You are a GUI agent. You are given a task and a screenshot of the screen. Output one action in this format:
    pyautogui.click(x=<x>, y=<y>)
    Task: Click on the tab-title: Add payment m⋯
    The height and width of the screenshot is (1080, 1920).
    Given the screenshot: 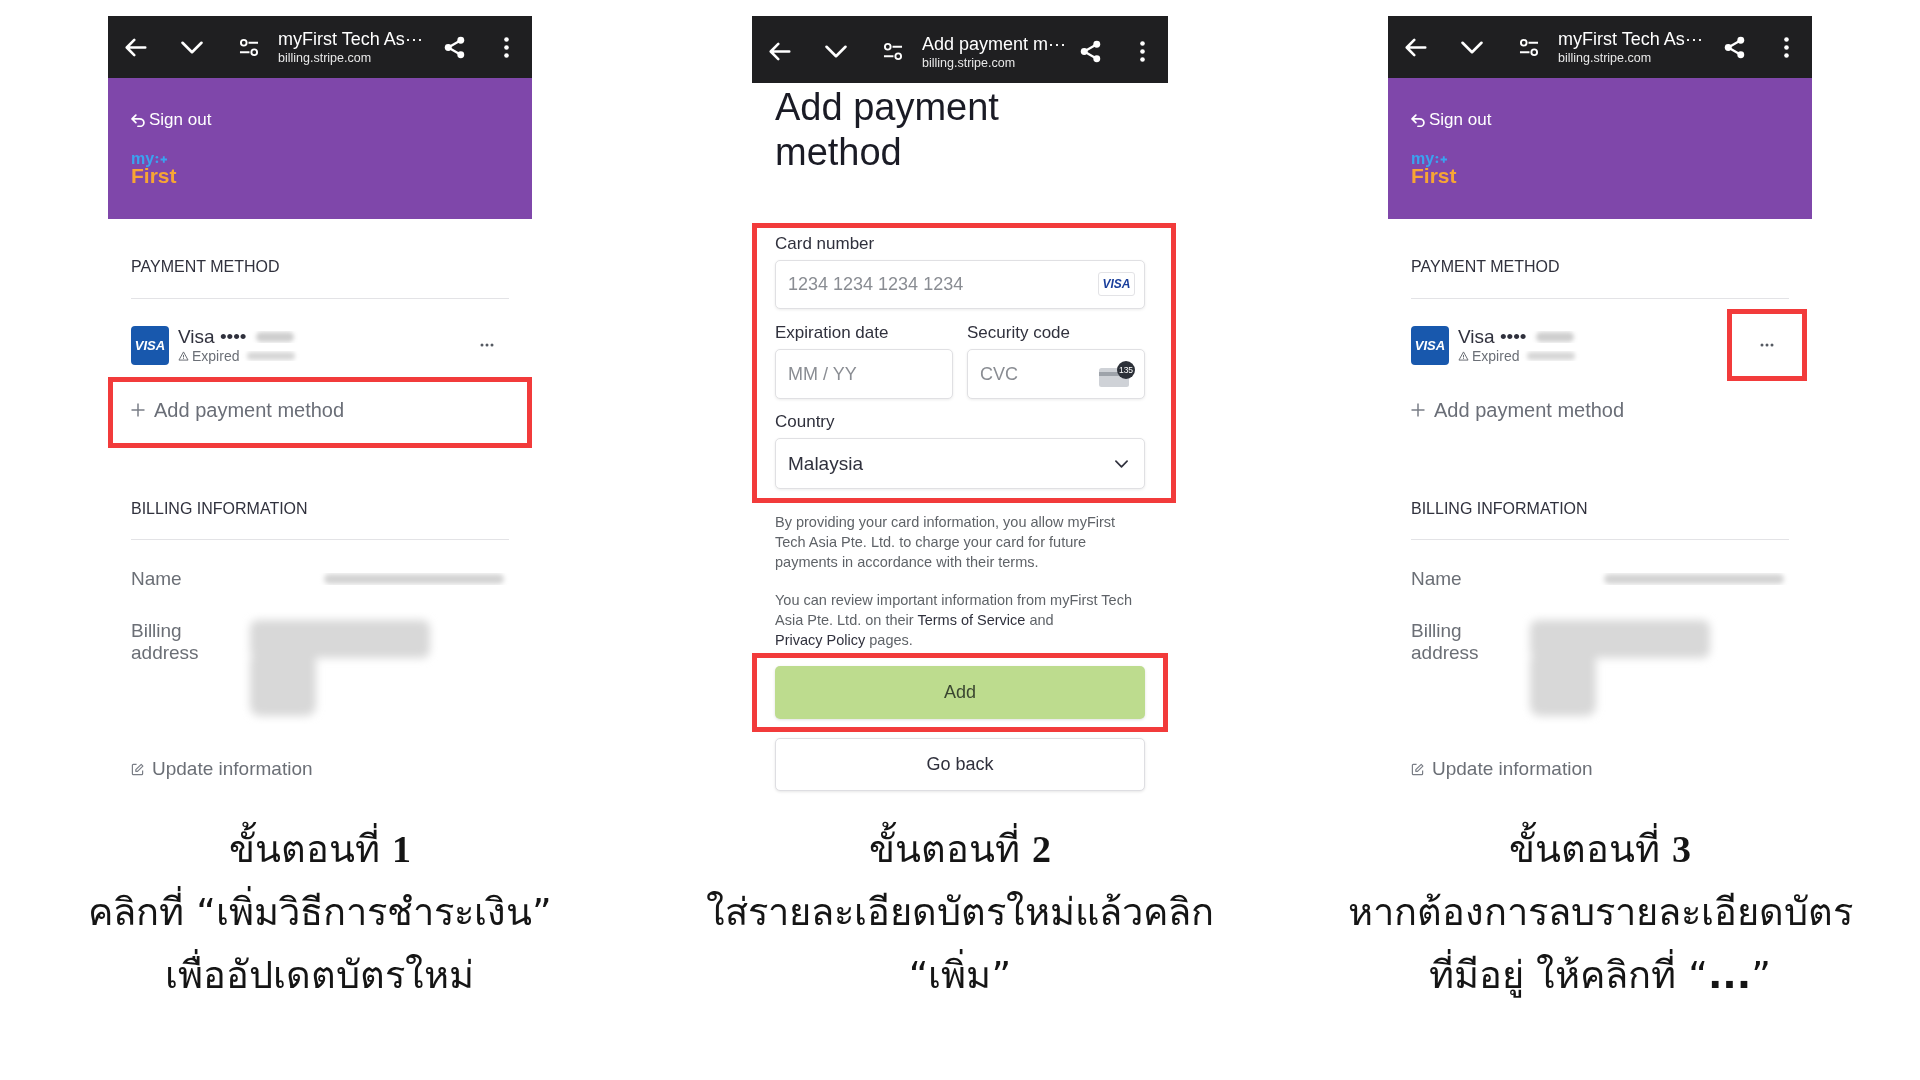 What is the action you would take?
    pyautogui.click(x=994, y=43)
    